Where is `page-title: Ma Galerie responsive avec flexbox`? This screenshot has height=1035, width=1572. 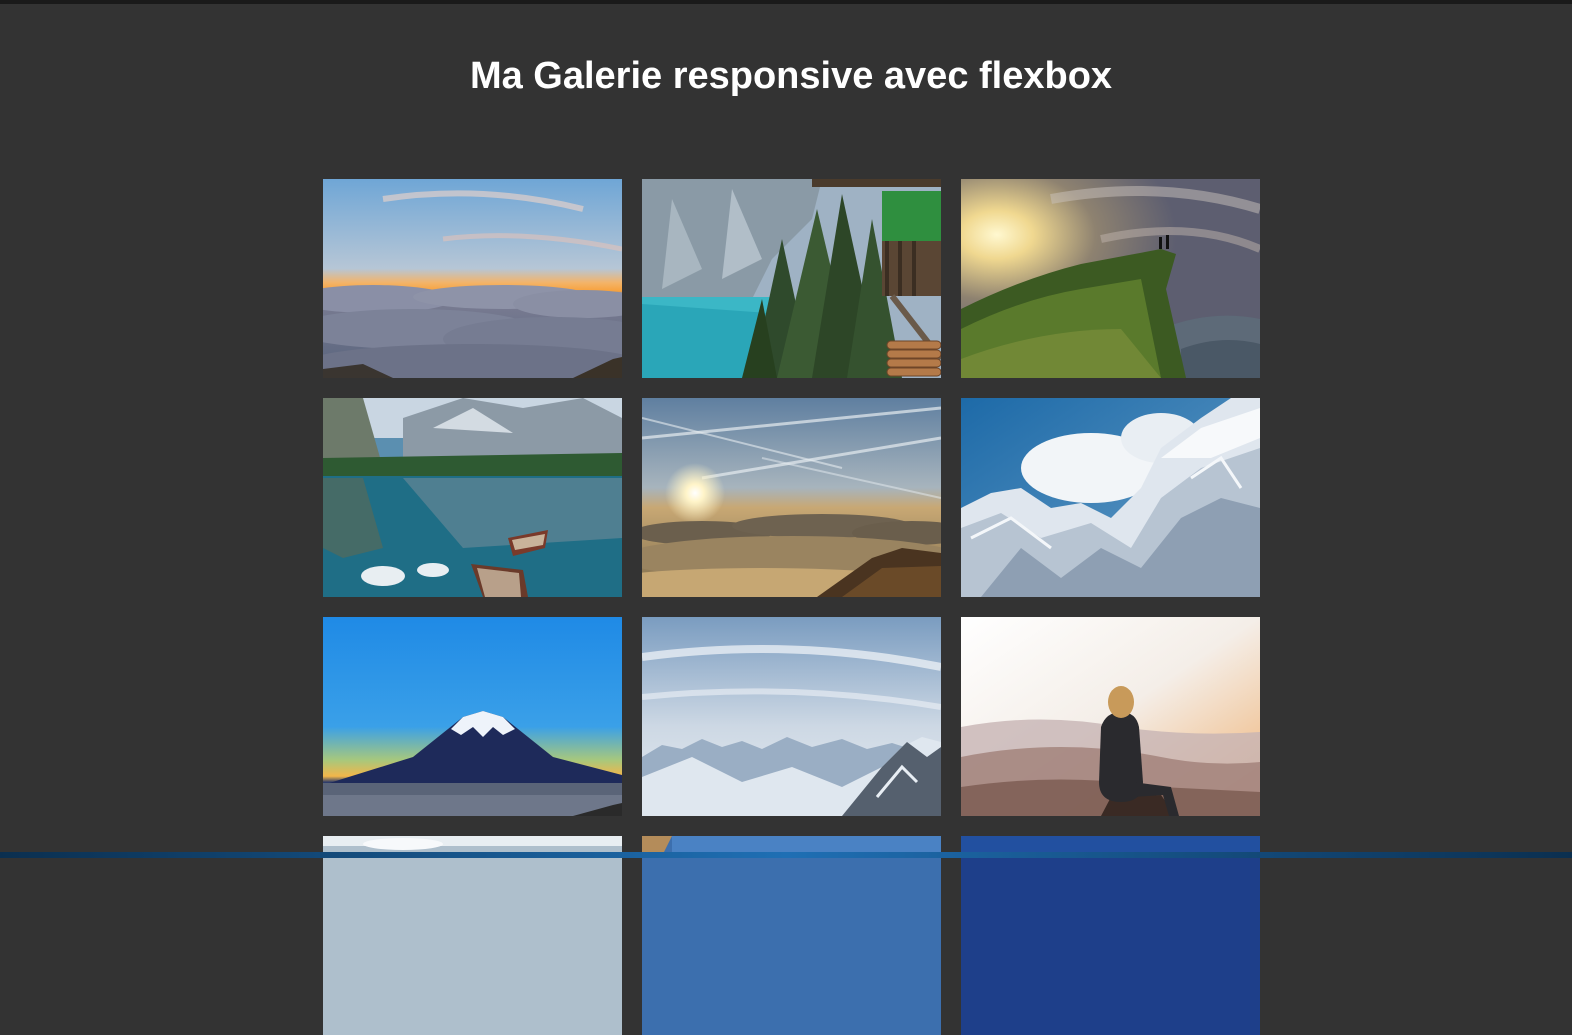 page-title: Ma Galerie responsive avec flexbox is located at coordinates (791, 76).